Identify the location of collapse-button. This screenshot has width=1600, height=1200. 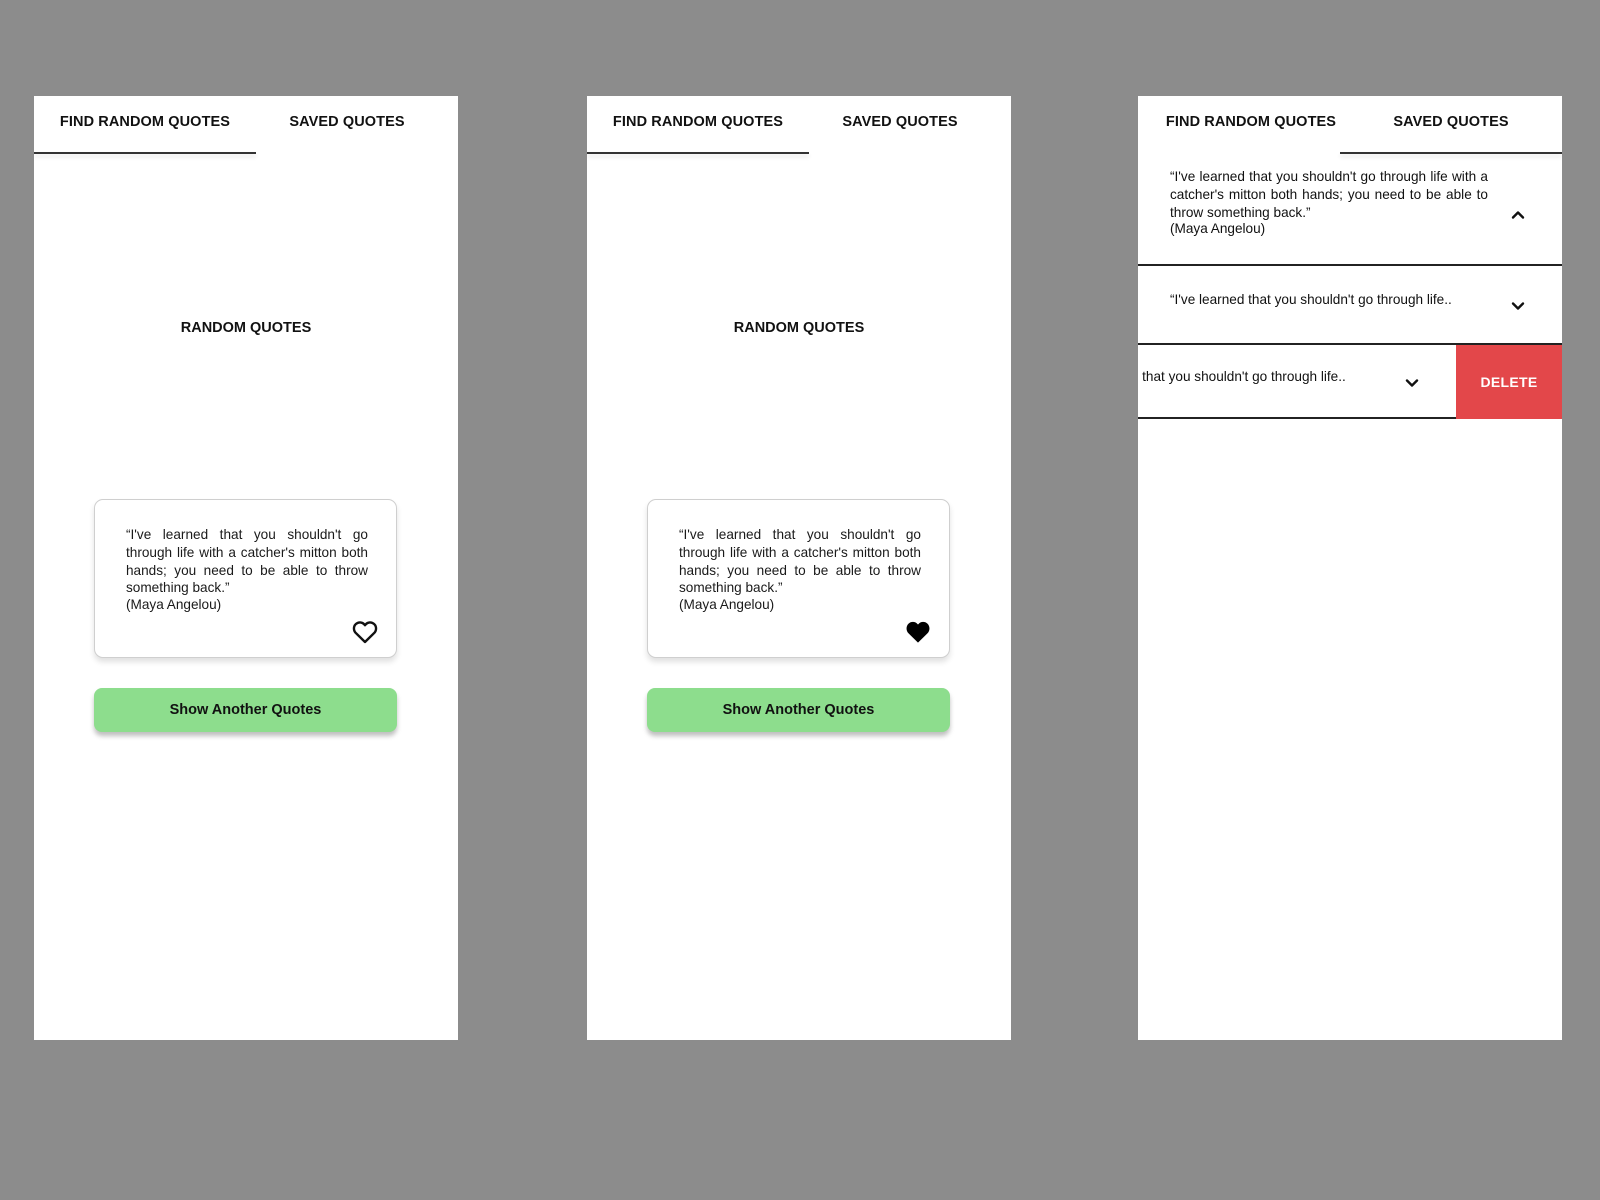
(1518, 215).